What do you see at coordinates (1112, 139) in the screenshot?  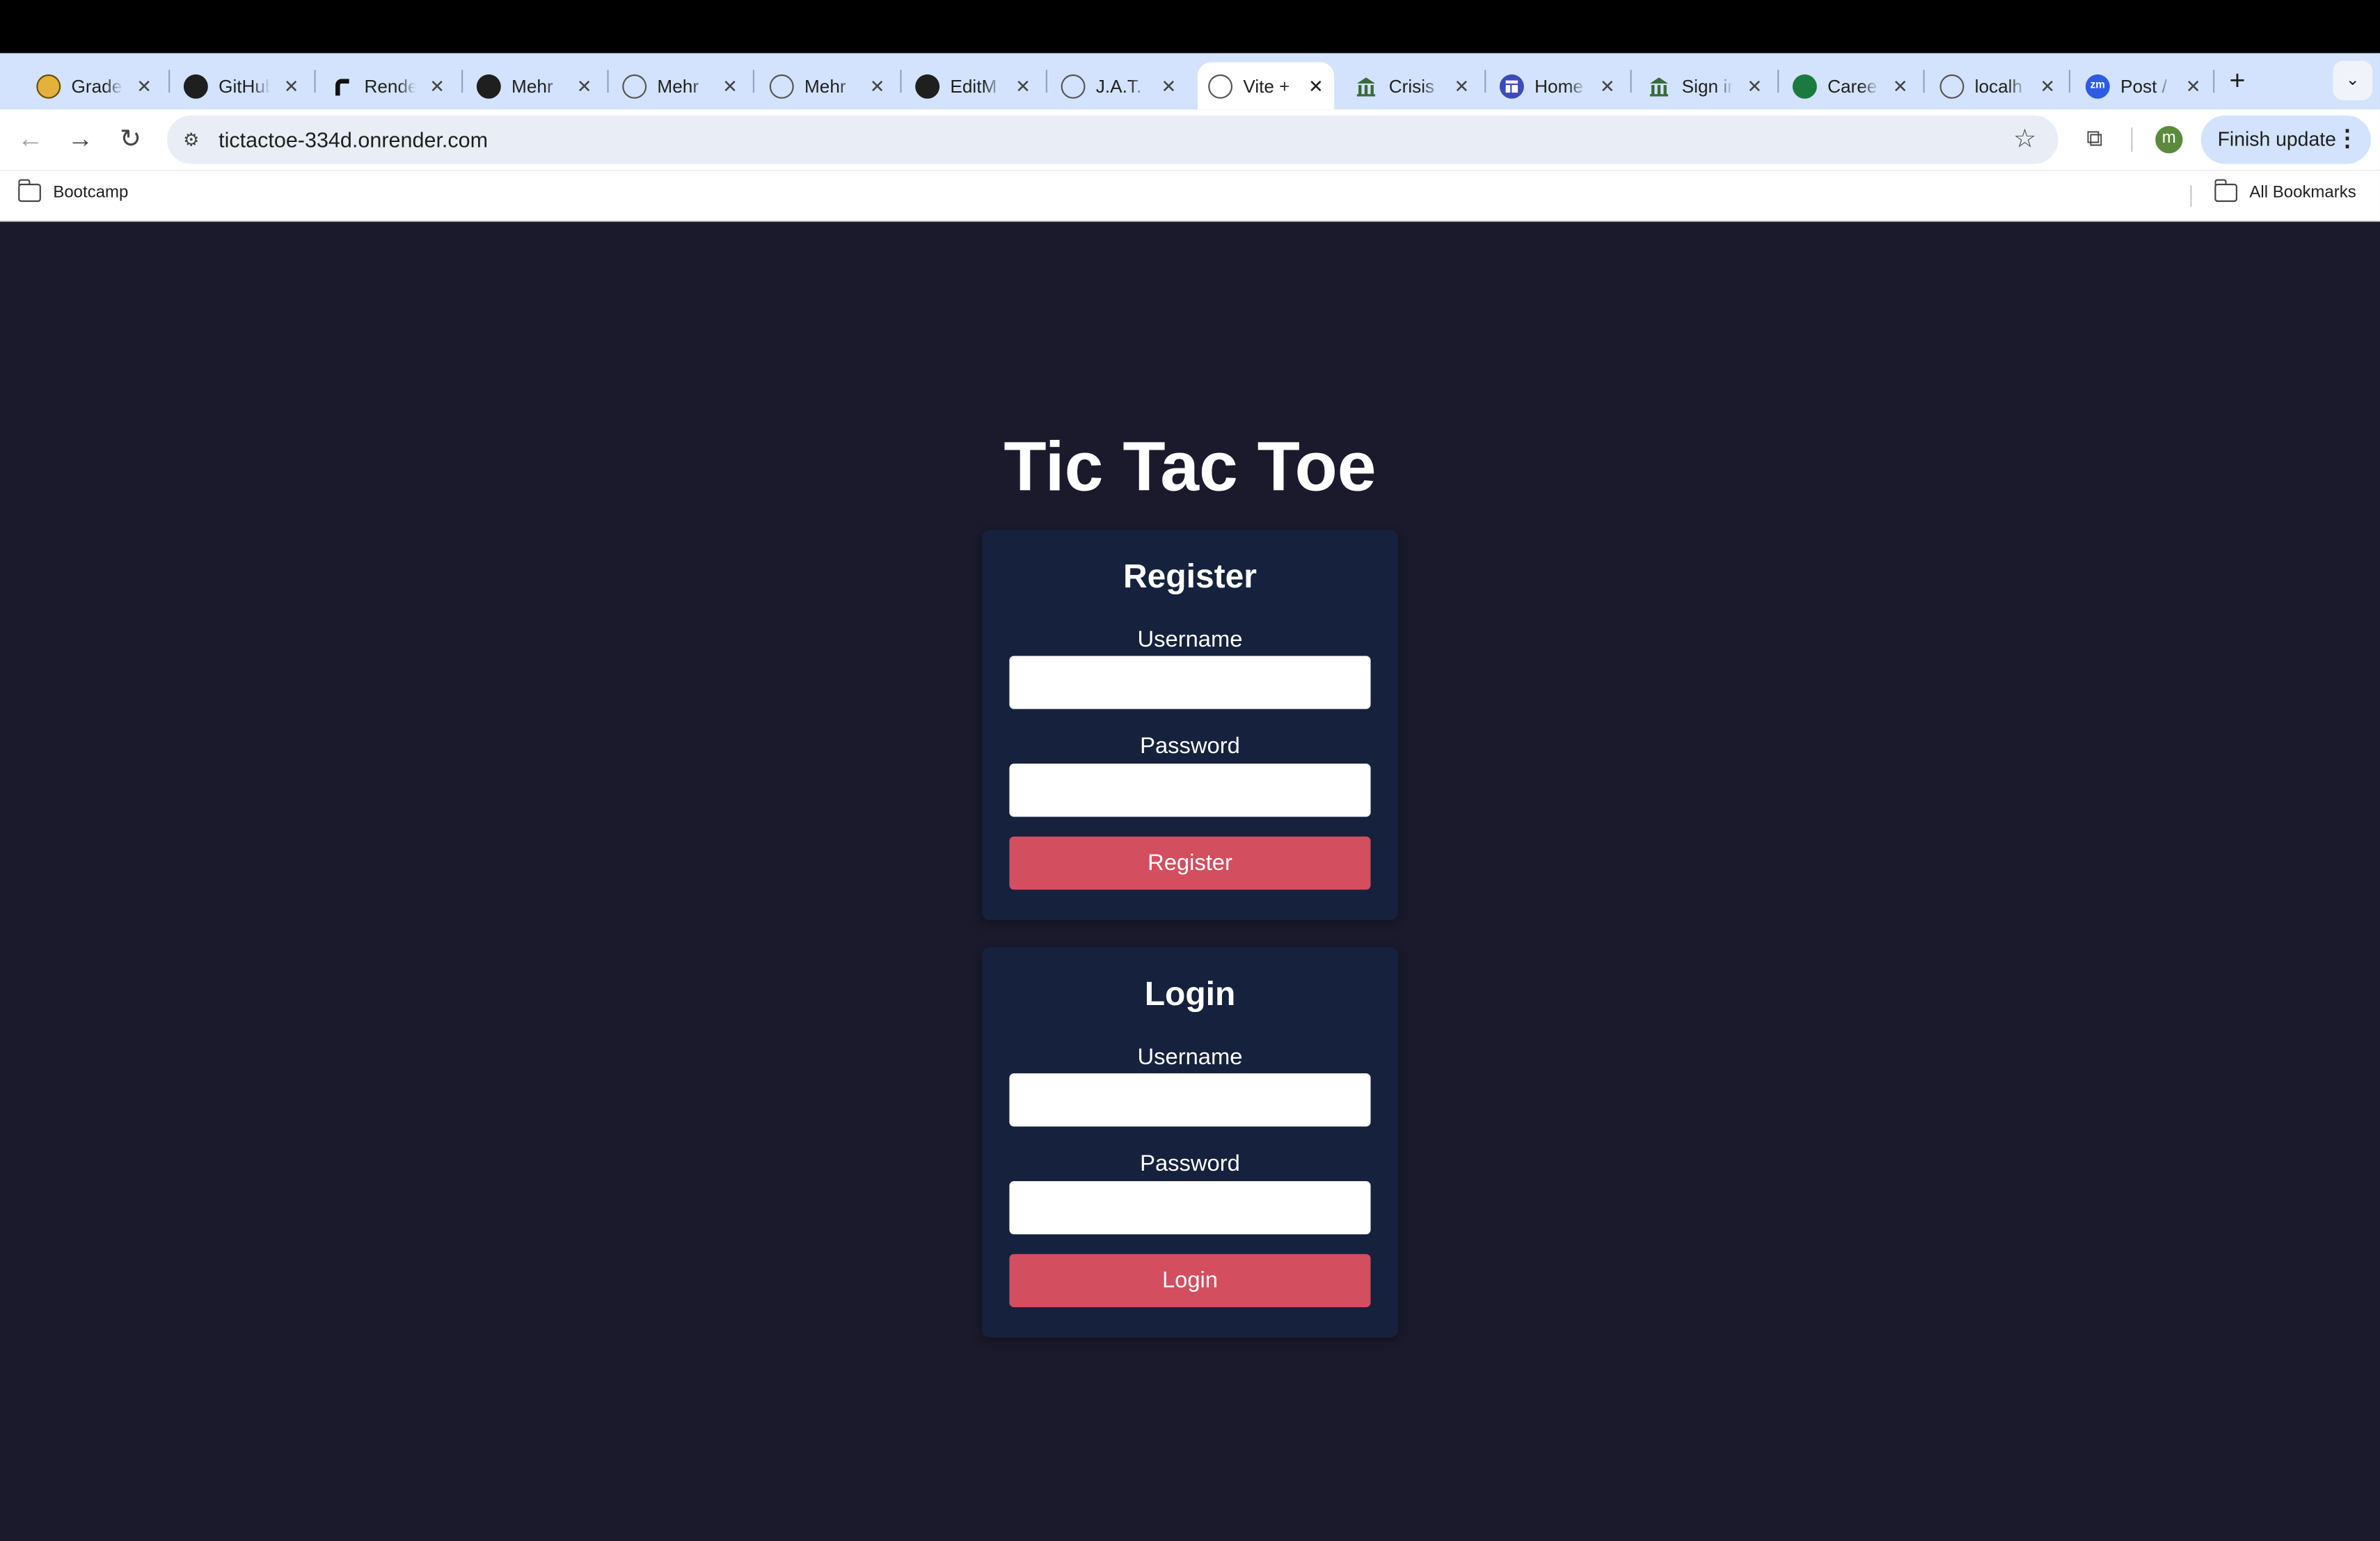 I see `address-bar: ⚙ tictactoe-334d.onrender.com ☆` at bounding box center [1112, 139].